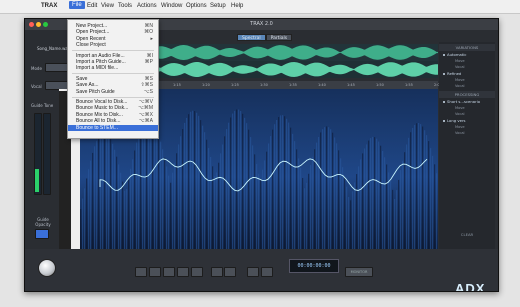  Describe the element at coordinates (197, 272) in the screenshot. I see `tool-marker-button` at that location.